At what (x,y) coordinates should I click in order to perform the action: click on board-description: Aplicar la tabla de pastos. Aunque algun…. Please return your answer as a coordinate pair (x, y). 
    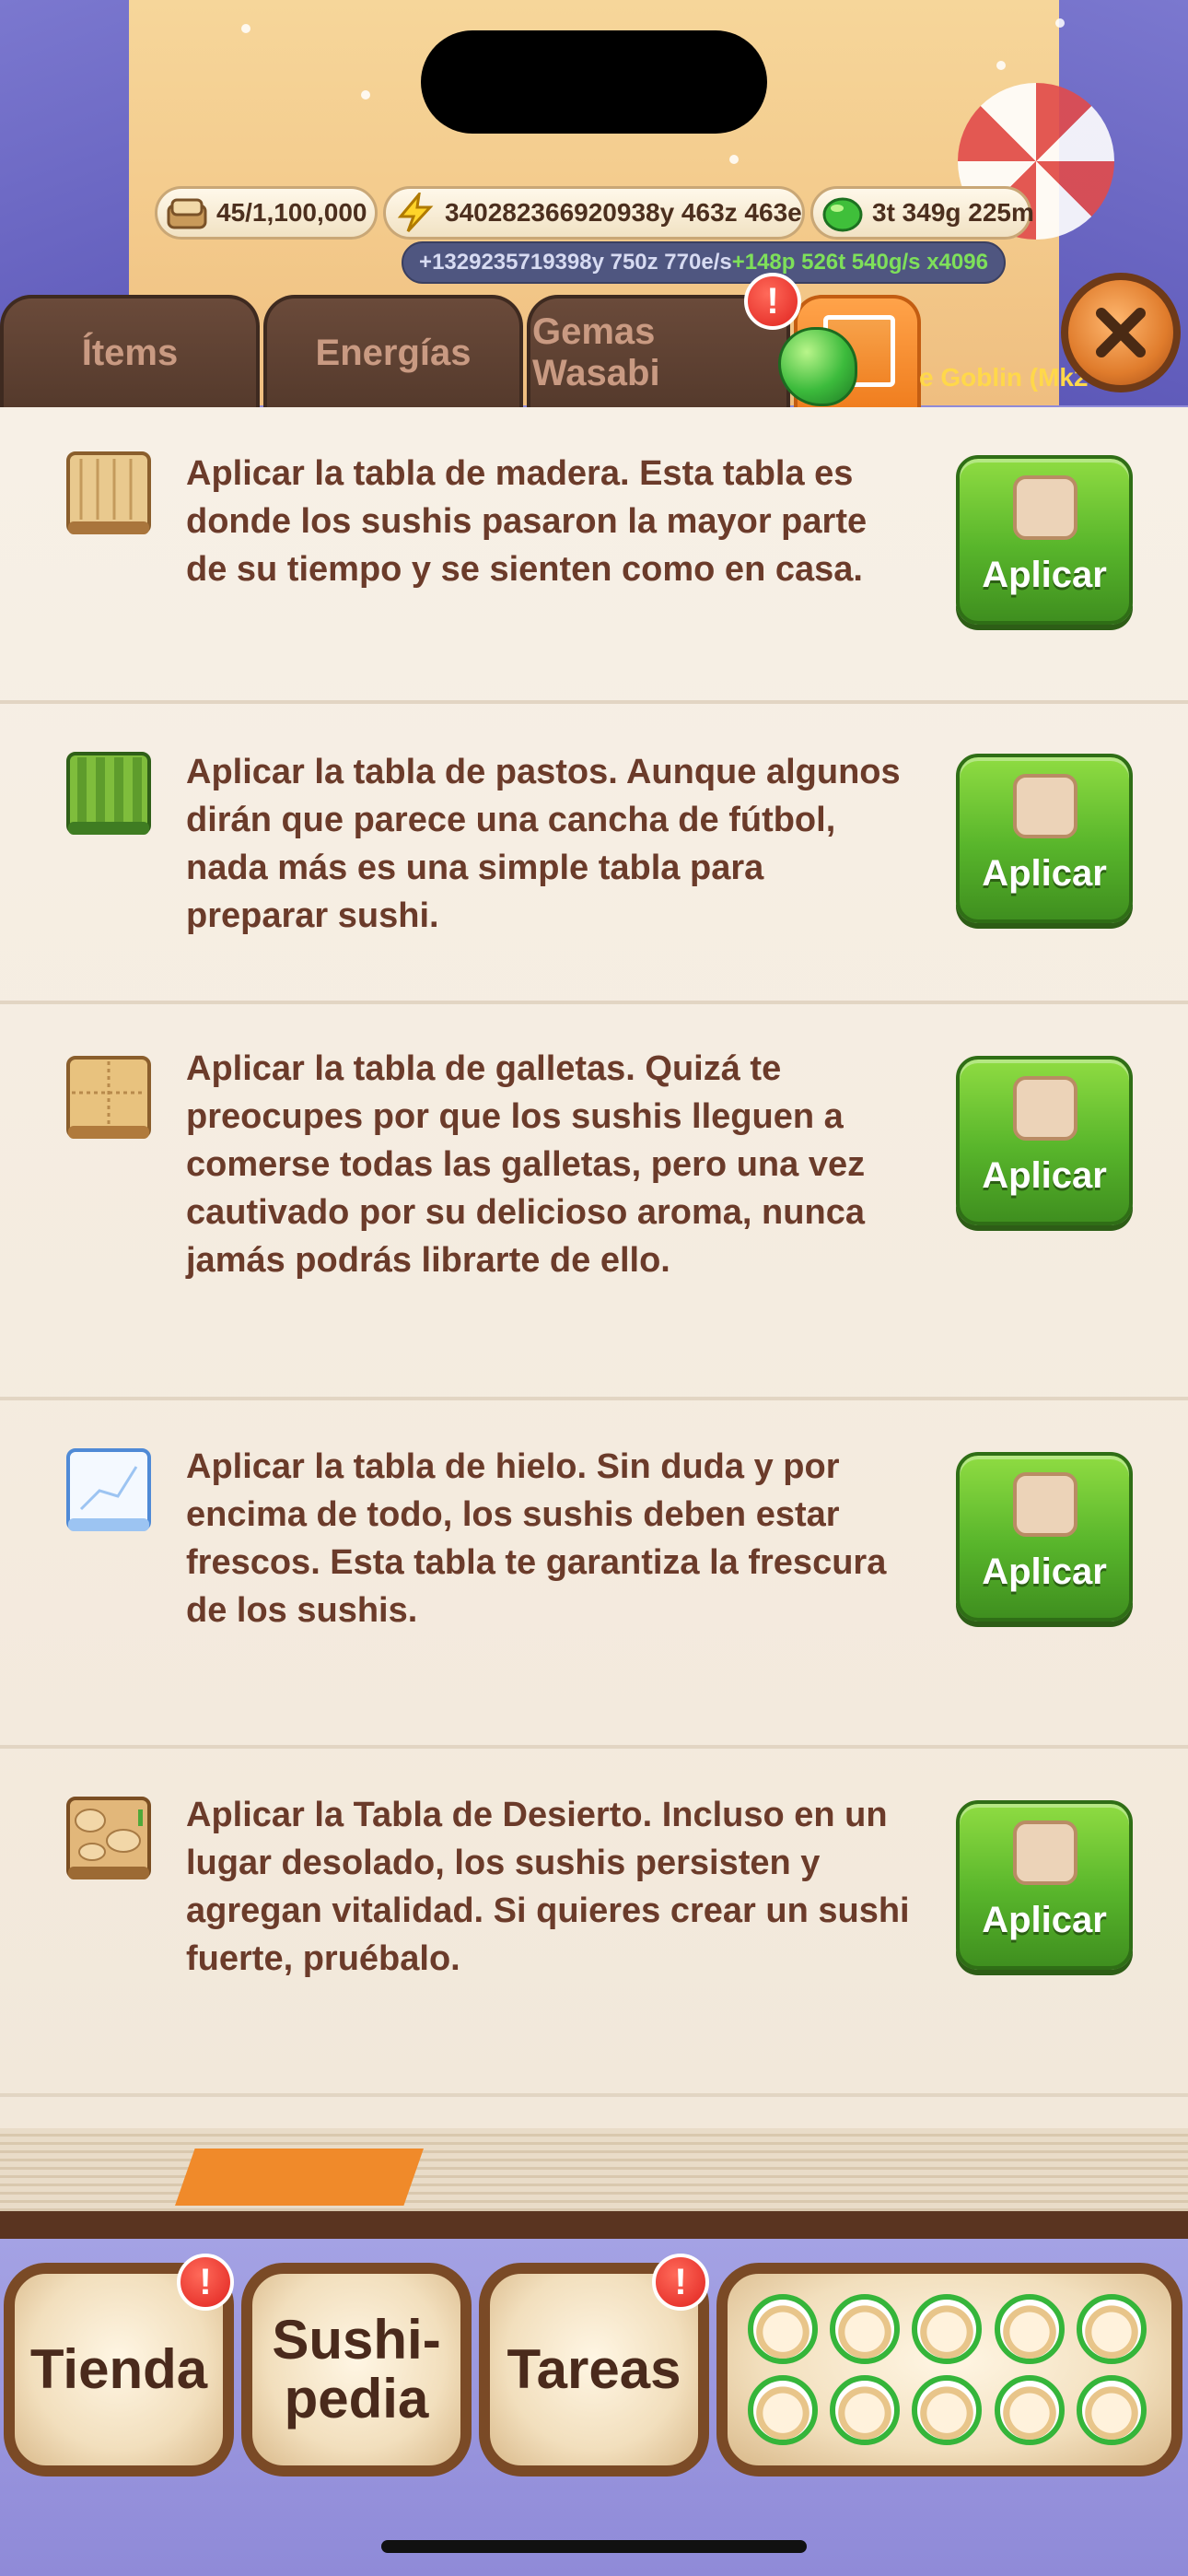
    Looking at the image, I should click on (543, 844).